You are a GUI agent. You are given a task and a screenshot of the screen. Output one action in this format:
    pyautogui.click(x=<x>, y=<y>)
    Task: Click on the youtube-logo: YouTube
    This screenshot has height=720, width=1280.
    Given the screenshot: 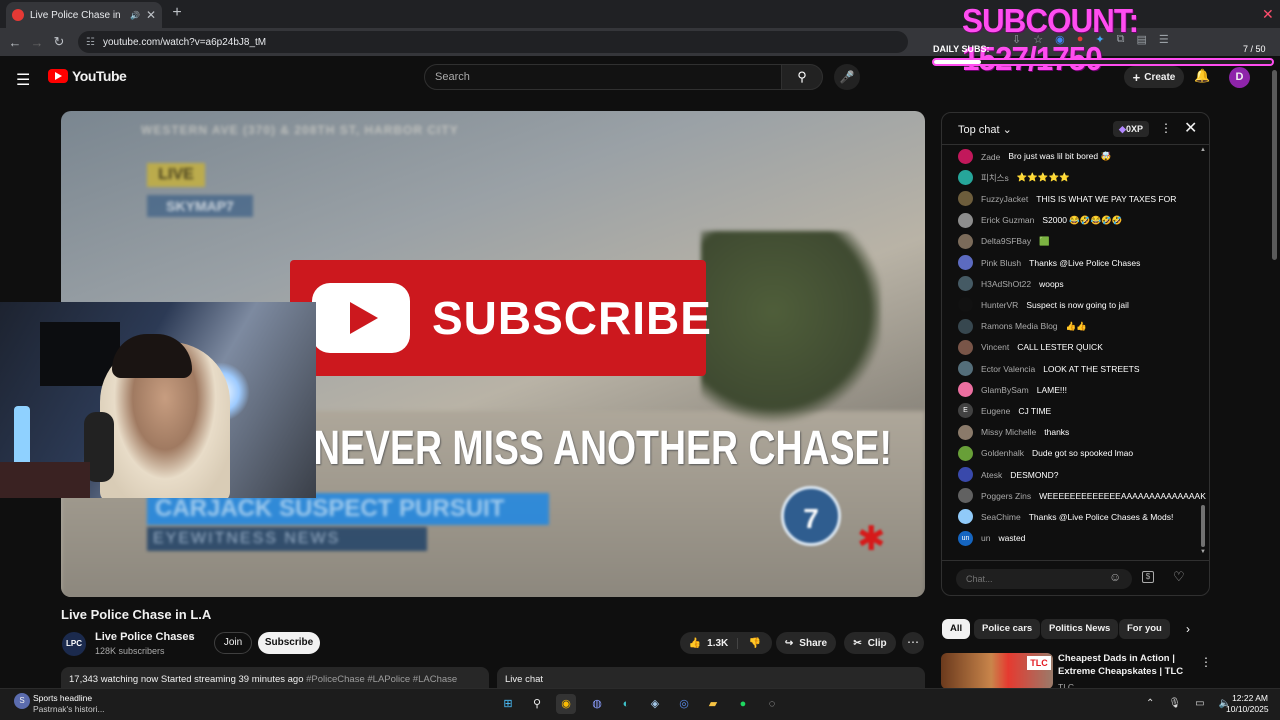 What is the action you would take?
    pyautogui.click(x=87, y=76)
    